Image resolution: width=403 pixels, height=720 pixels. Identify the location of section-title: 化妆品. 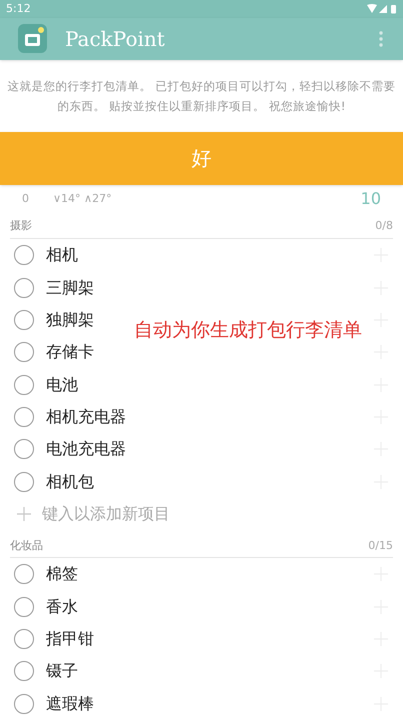
(26, 546).